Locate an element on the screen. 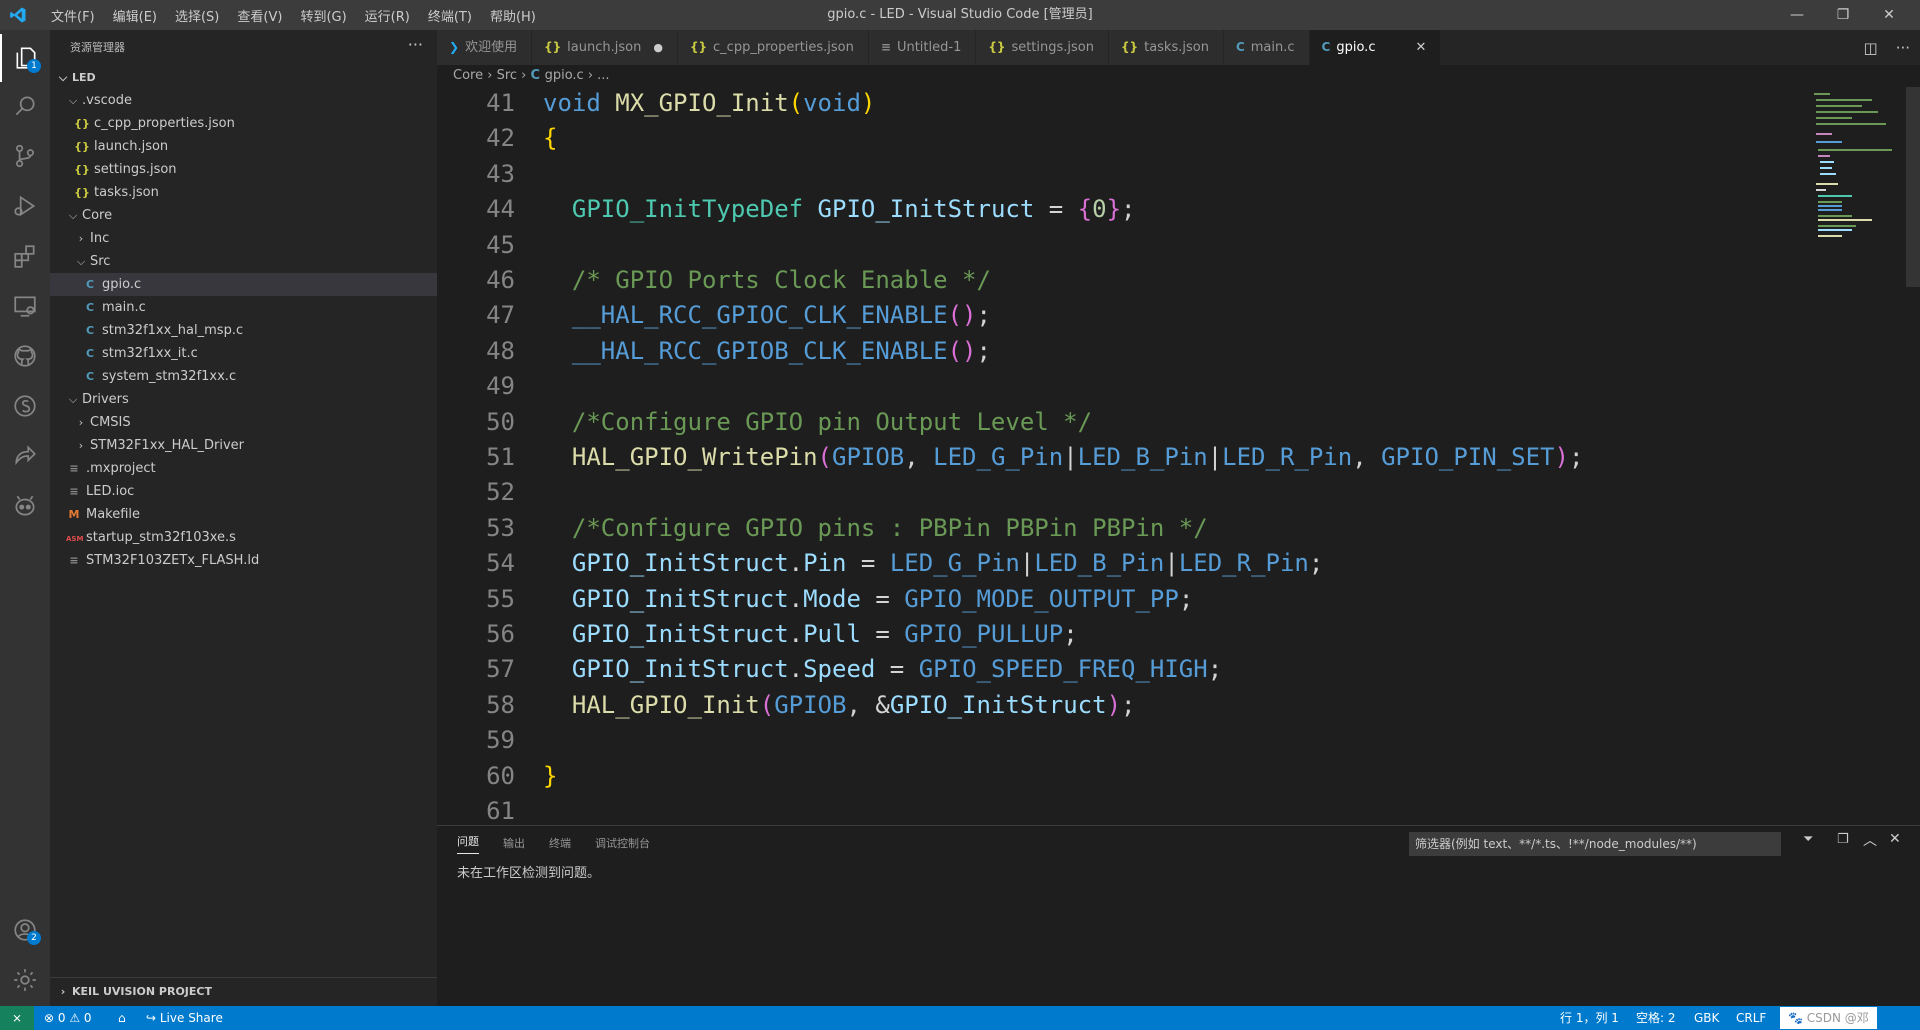  filter-icon: ⏷ is located at coordinates (1808, 839).